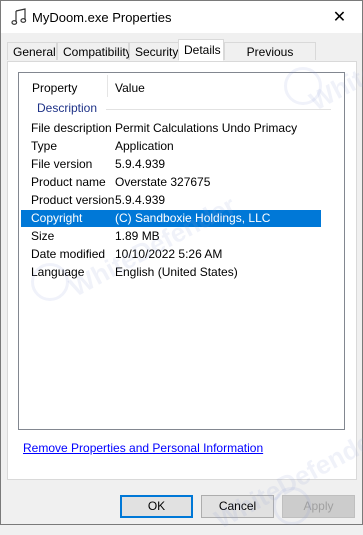 This screenshot has height=535, width=363. I want to click on close-icon: ✕, so click(339, 17).